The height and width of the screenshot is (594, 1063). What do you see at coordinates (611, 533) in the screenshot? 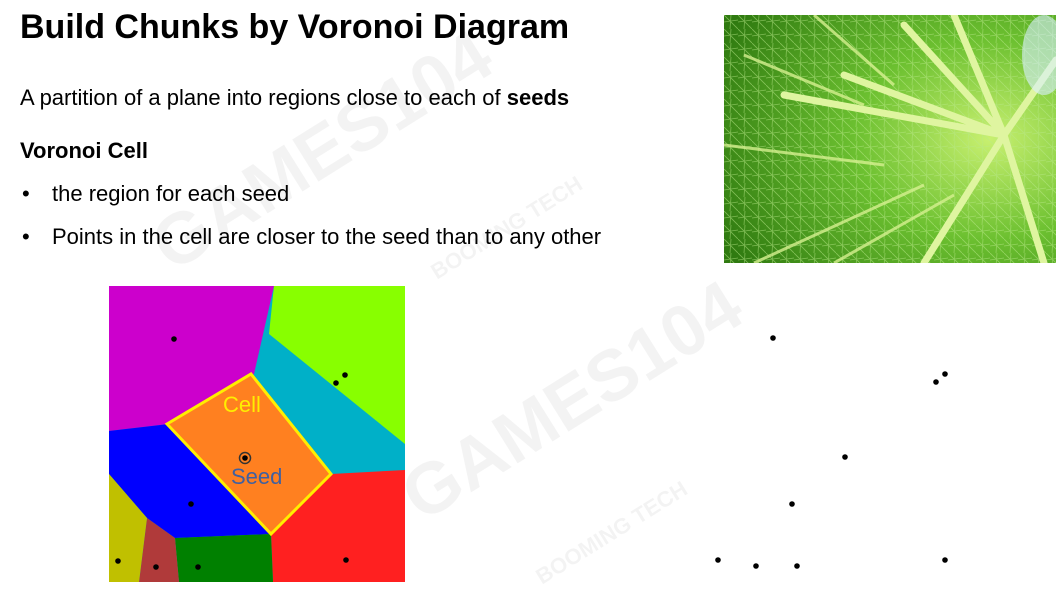
I see `watermark-booming-tech: BOOMING TECH` at bounding box center [611, 533].